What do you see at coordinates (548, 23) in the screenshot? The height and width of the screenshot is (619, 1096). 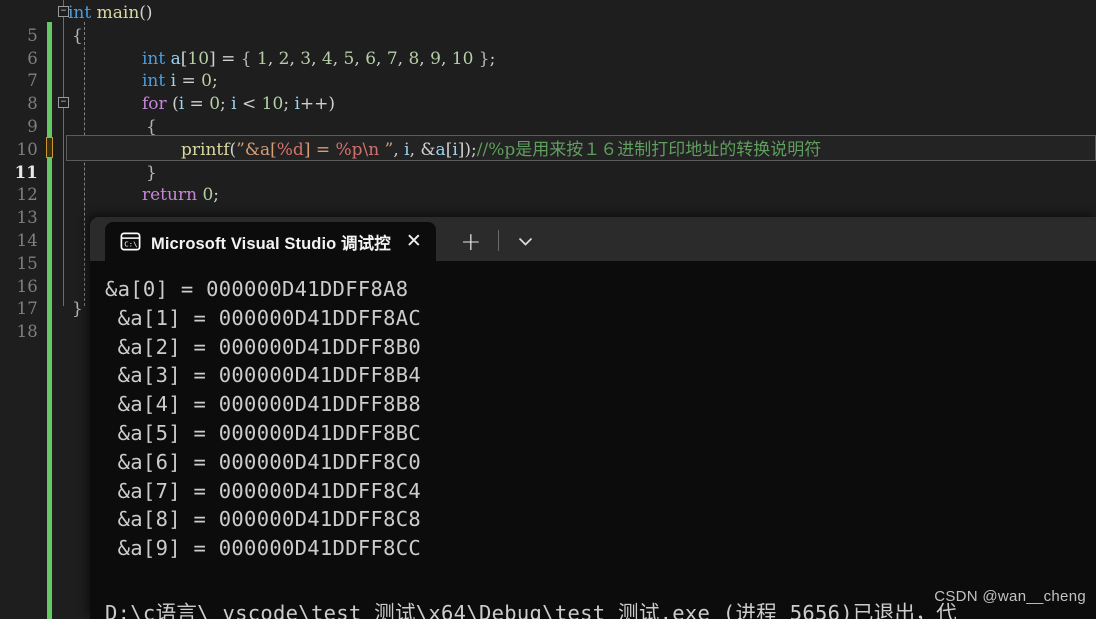 I see `code-line-5: 5 int main()` at bounding box center [548, 23].